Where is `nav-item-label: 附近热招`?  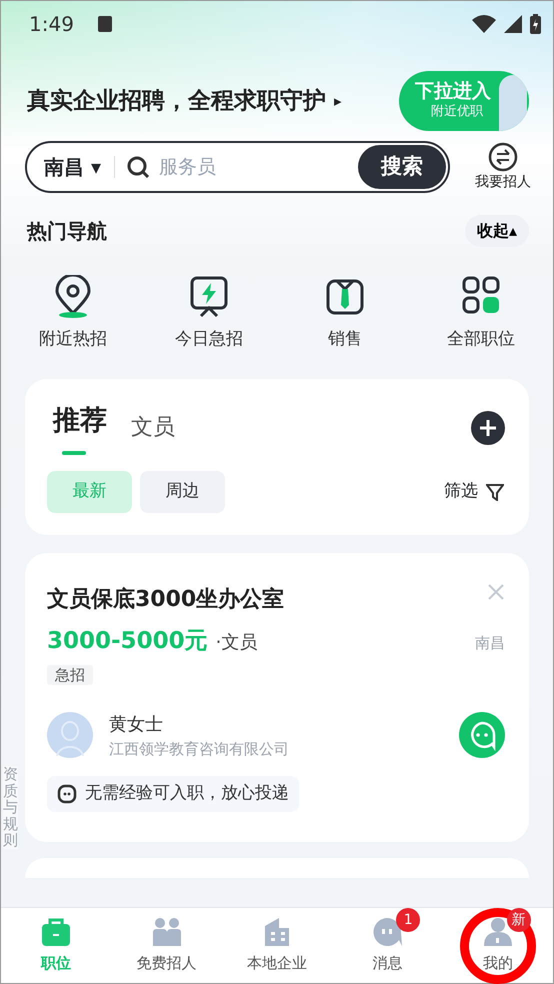 nav-item-label: 附近热招 is located at coordinates (73, 339).